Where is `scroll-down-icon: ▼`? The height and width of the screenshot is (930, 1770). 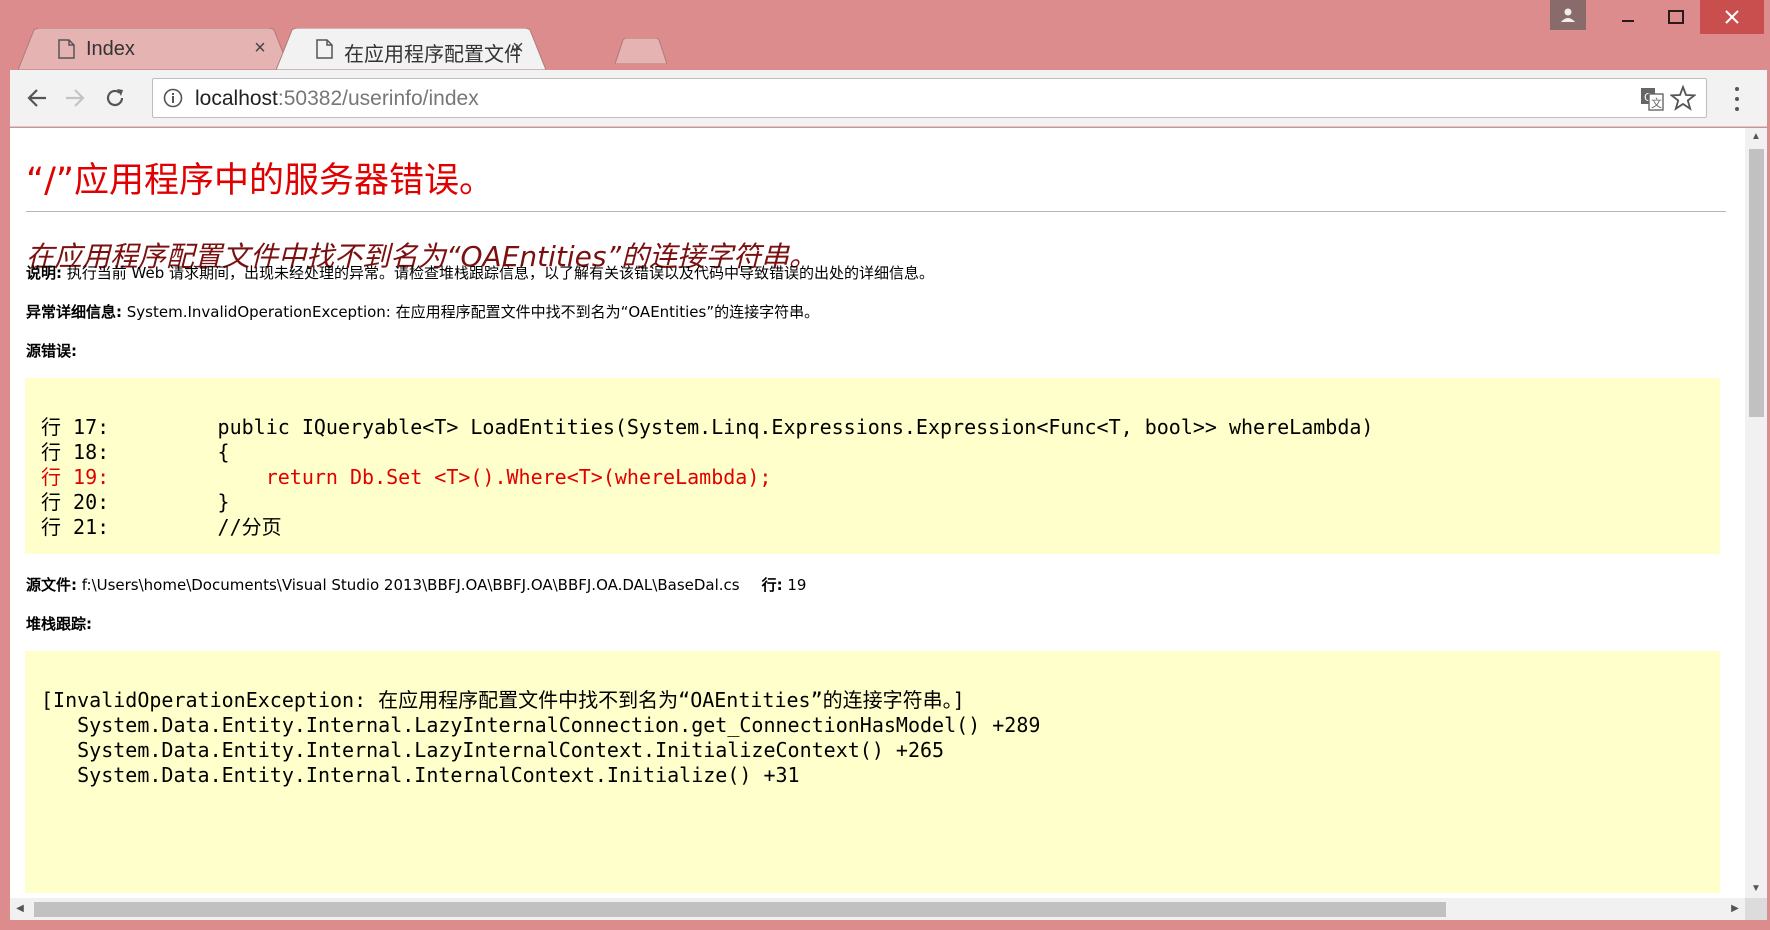 scroll-down-icon: ▼ is located at coordinates (1756, 889).